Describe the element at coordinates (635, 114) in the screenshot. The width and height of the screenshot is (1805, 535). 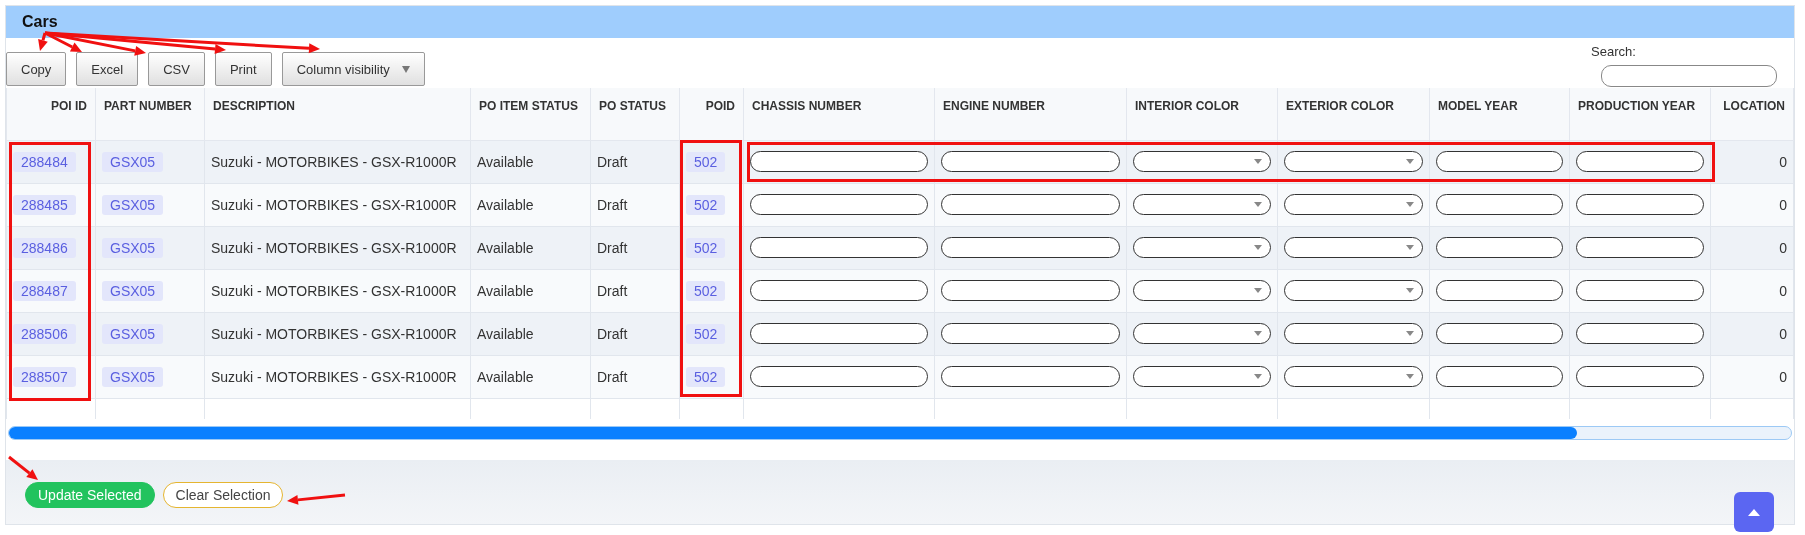
I see `column-header: PO STATUS` at that location.